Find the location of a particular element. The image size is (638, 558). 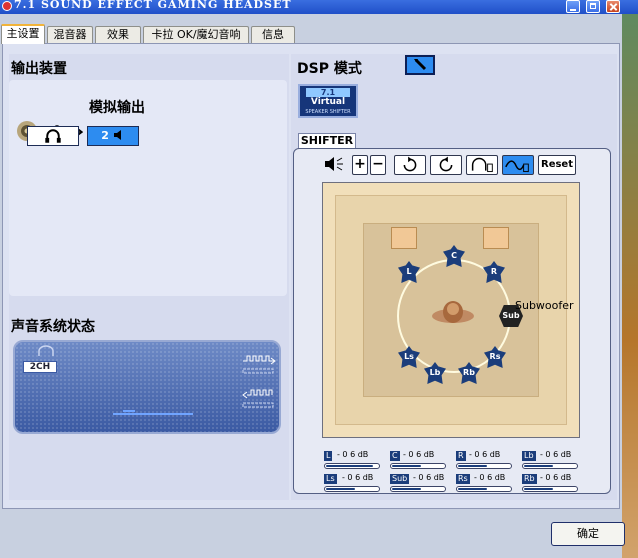

minus-icon: − is located at coordinates (378, 164).